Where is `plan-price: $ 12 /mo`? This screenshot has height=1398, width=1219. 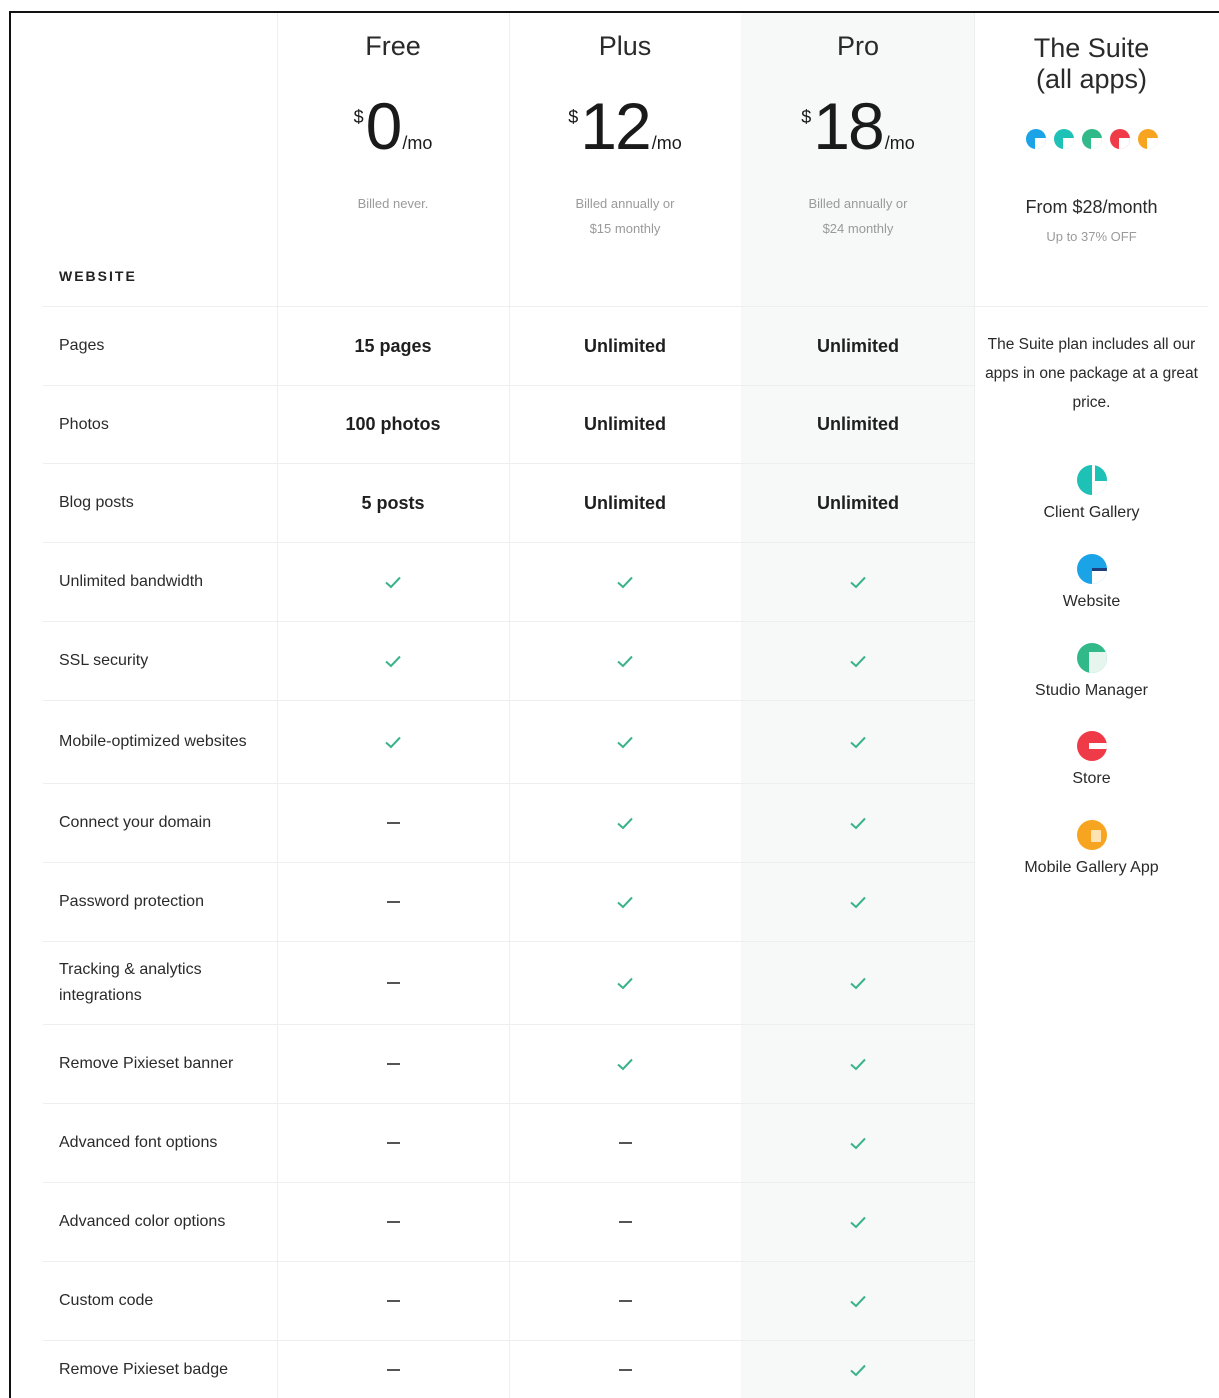
plan-price: $ 12 /mo is located at coordinates (625, 126).